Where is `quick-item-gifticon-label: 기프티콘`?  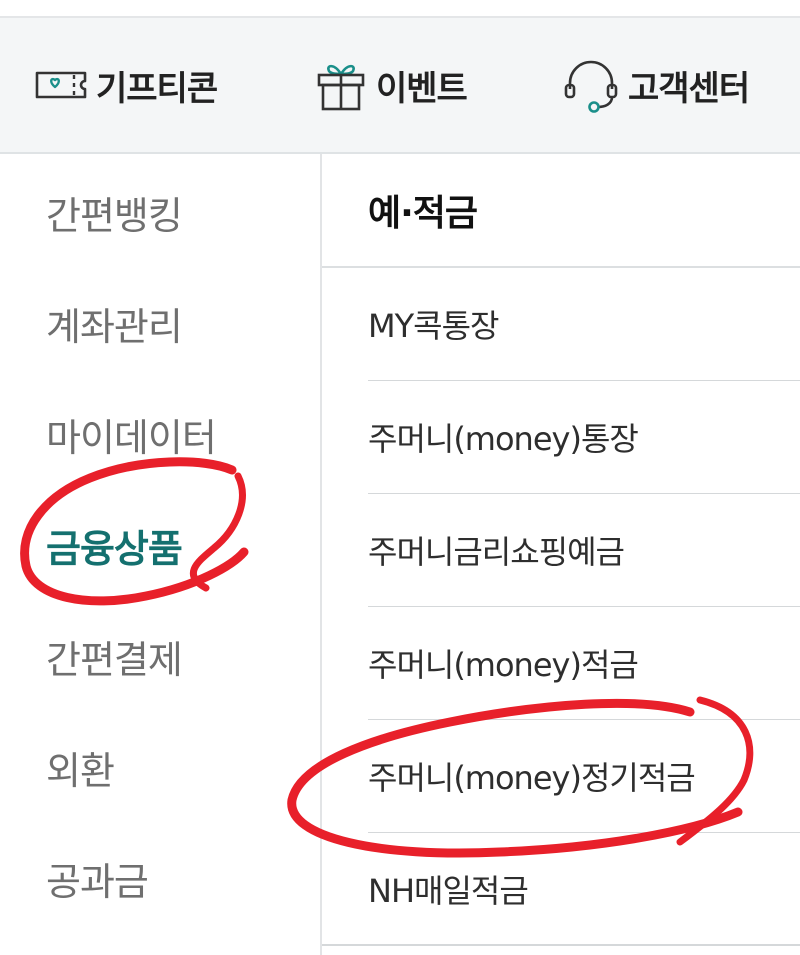 quick-item-gifticon-label: 기프티콘 is located at coordinates (157, 88).